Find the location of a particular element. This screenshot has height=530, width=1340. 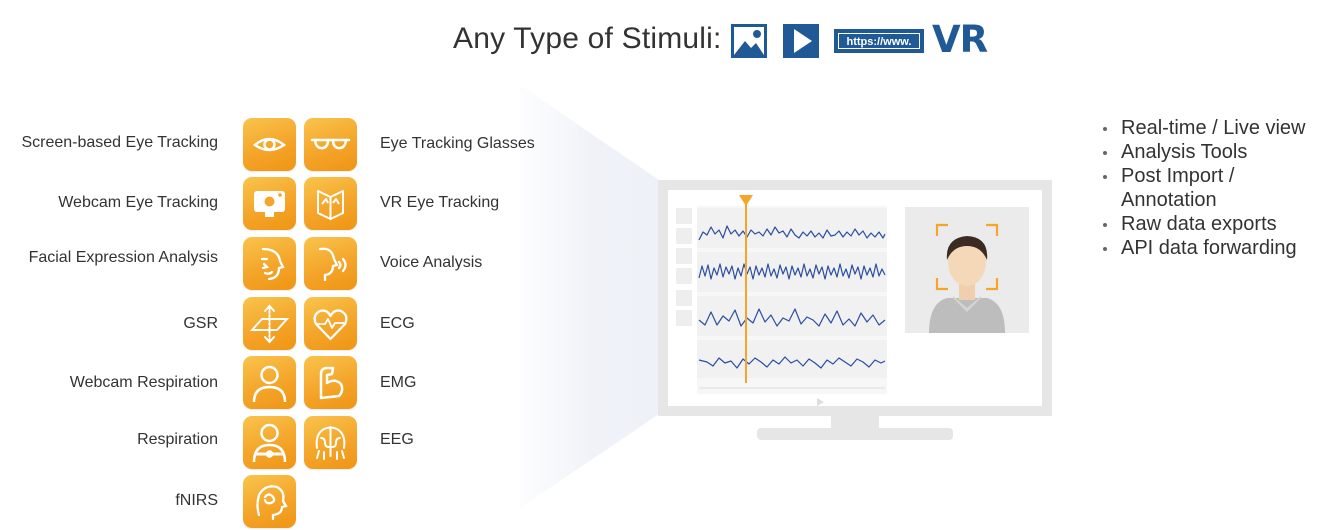

image-icon is located at coordinates (749, 41).